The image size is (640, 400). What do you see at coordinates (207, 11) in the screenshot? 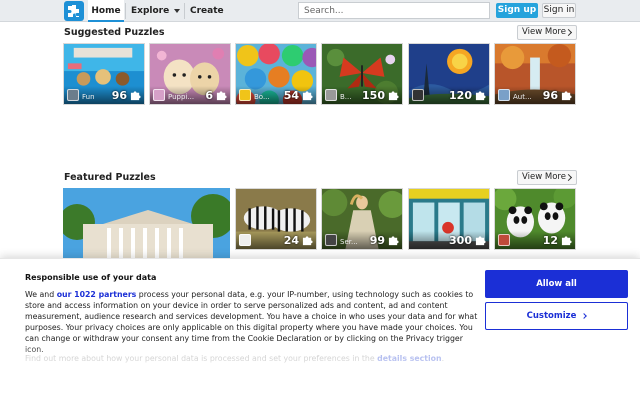
I see `nav-create-link: Create` at bounding box center [207, 11].